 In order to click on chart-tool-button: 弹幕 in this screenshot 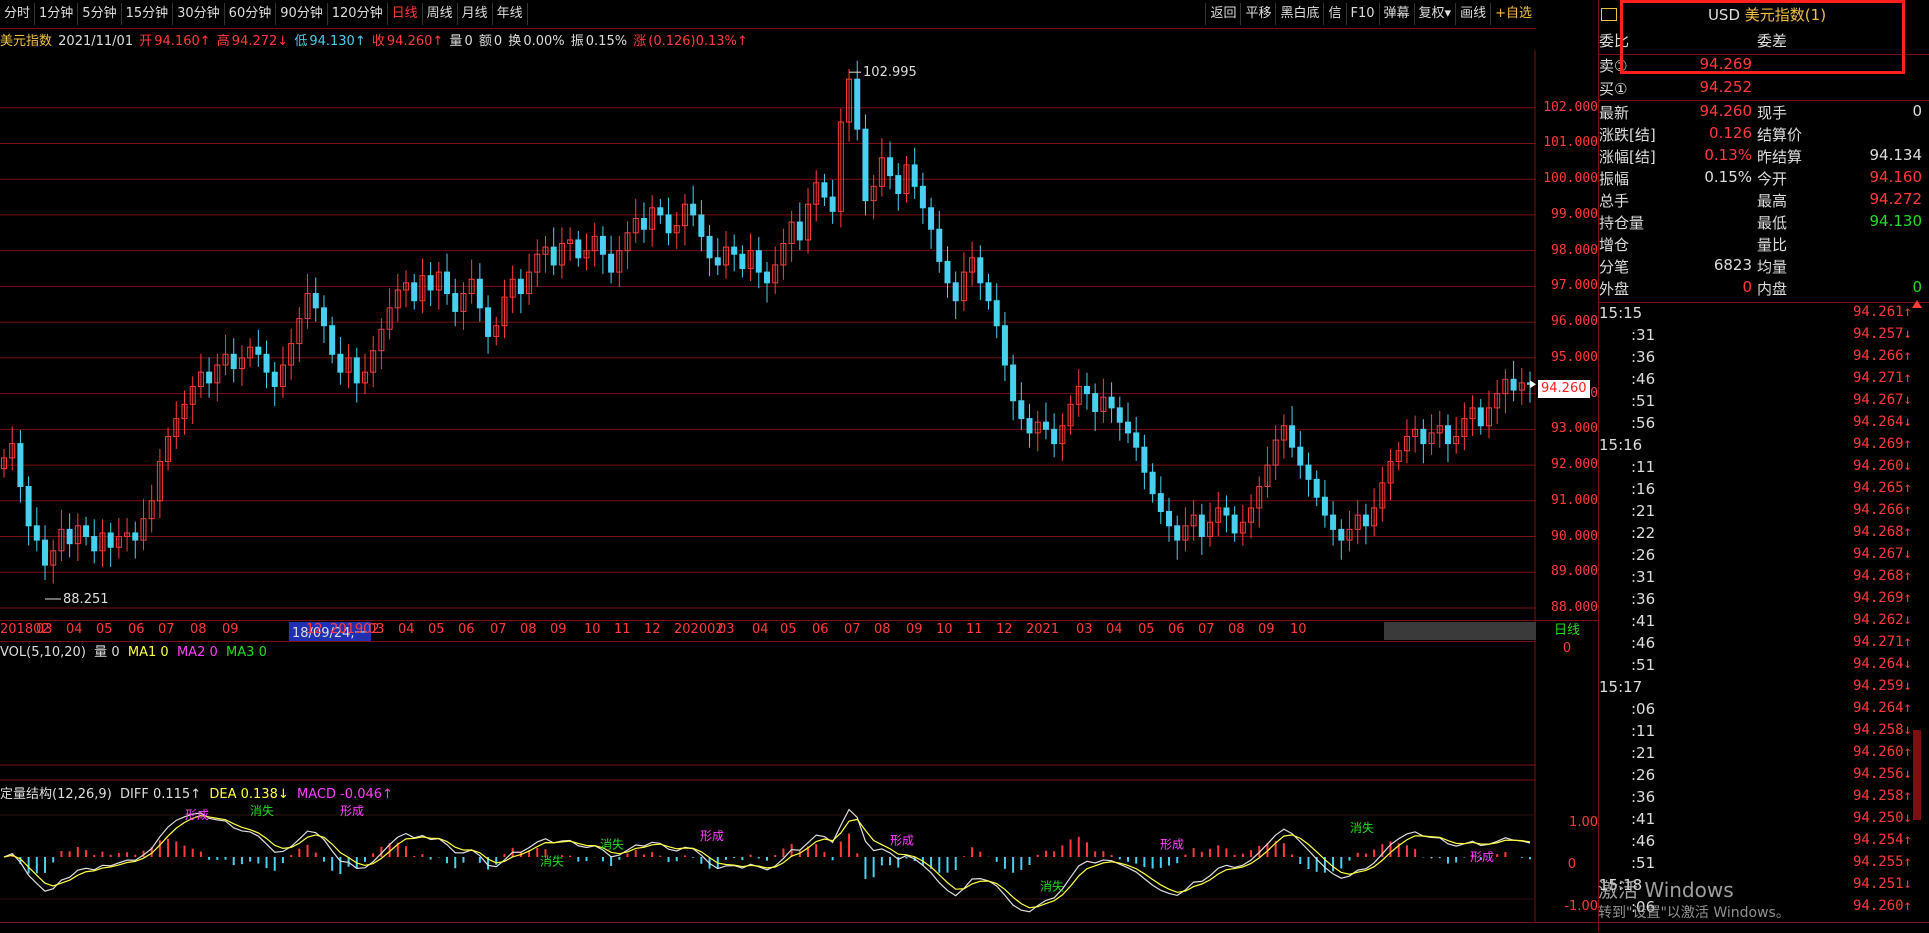, I will do `click(1396, 14)`.